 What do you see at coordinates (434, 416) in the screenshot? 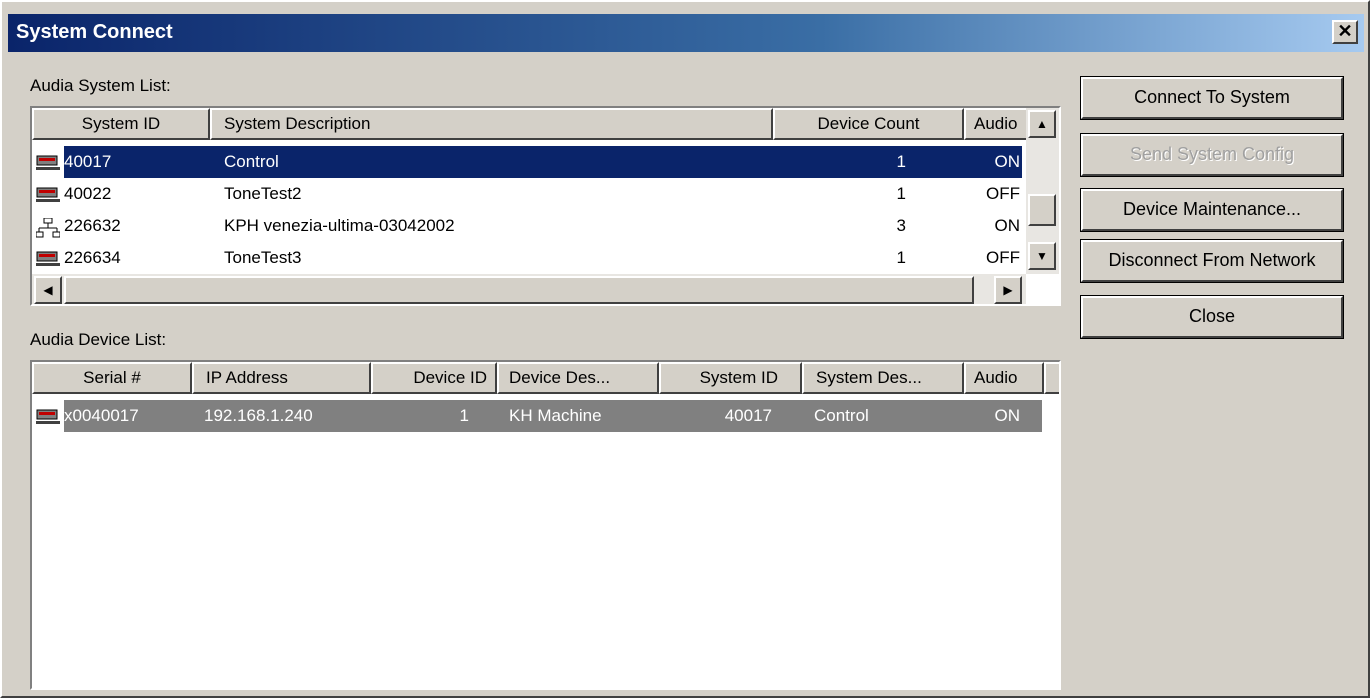
I see `device-id-cell: 1` at bounding box center [434, 416].